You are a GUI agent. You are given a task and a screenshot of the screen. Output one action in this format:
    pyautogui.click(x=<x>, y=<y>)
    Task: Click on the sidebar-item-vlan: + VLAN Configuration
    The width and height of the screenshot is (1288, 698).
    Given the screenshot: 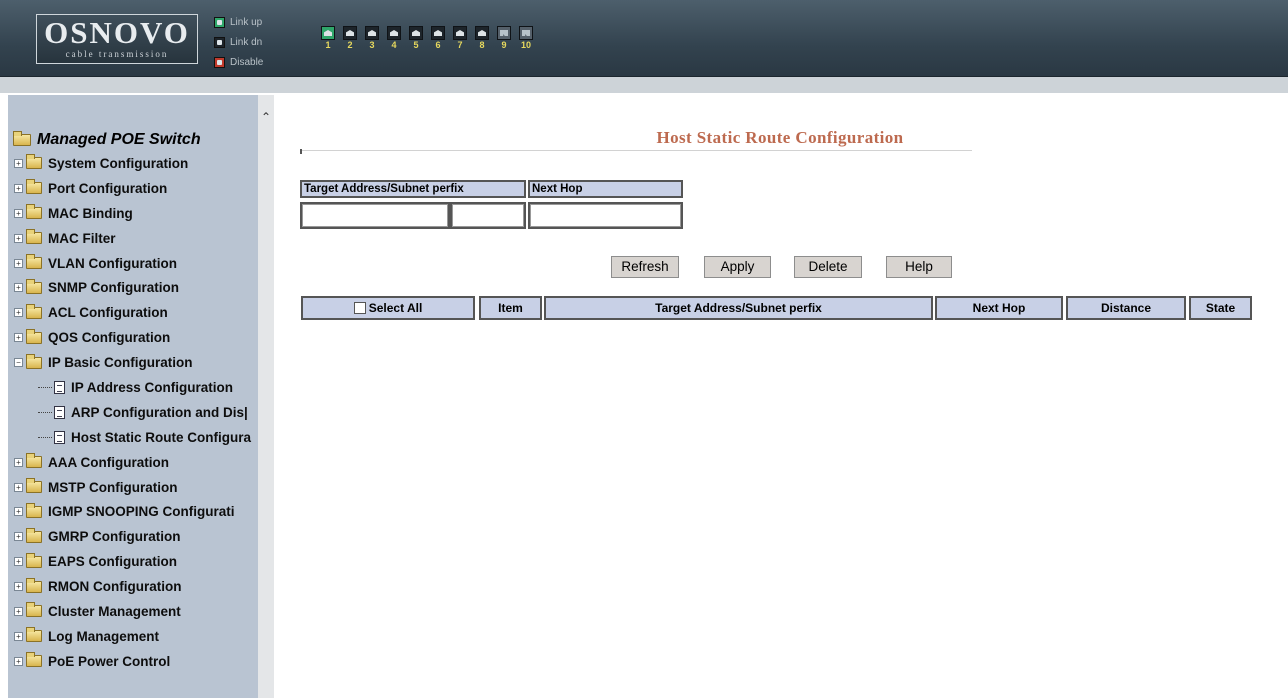 What is the action you would take?
    pyautogui.click(x=132, y=263)
    